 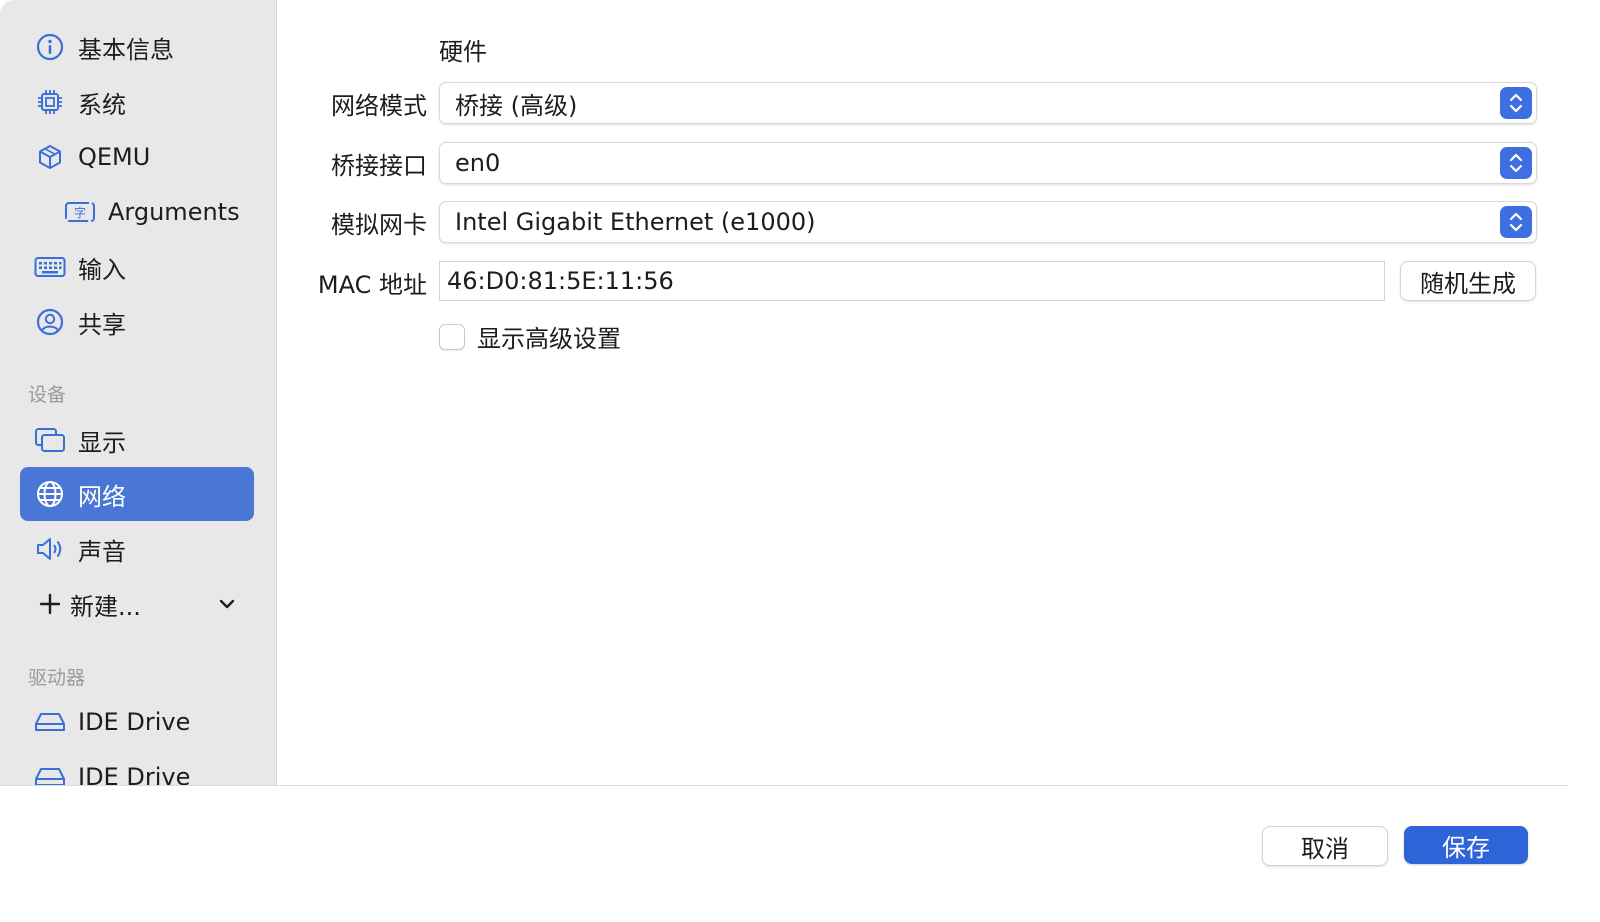 I want to click on person-circle-icon, so click(x=50, y=322).